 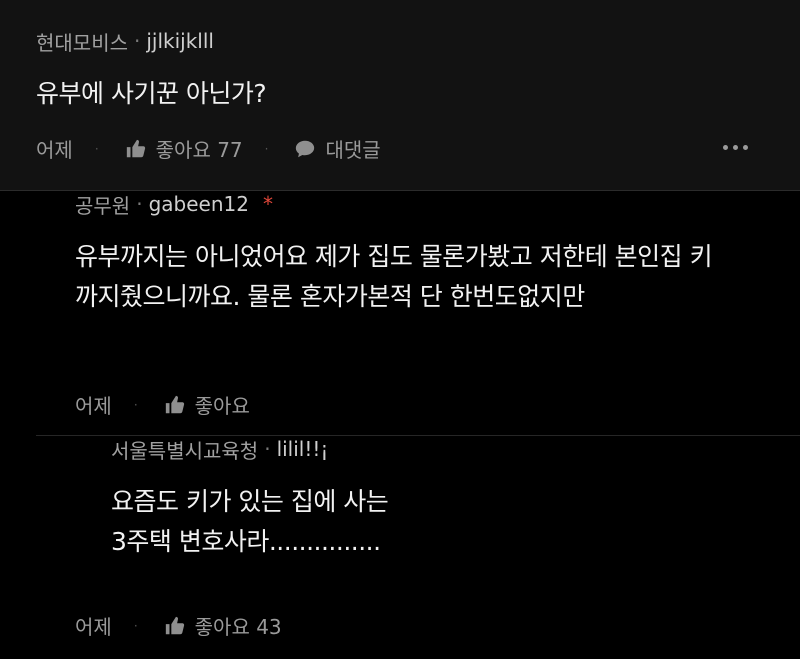 What do you see at coordinates (180, 41) in the screenshot?
I see `author-nickname: jjlkijklll` at bounding box center [180, 41].